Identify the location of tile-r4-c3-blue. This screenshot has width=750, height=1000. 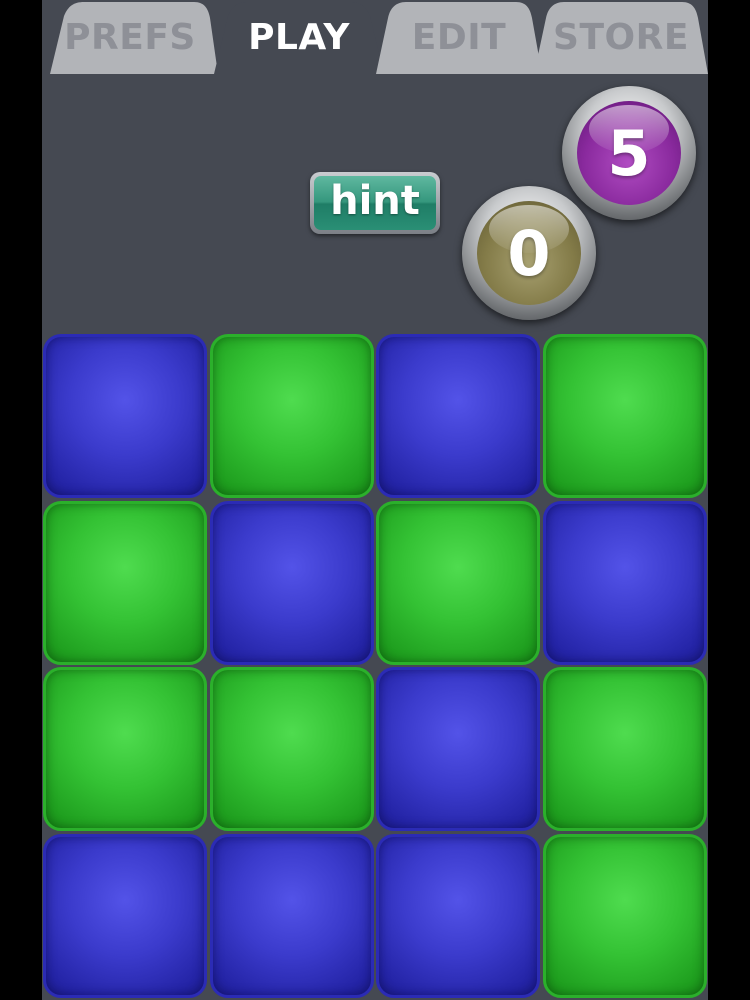
(458, 916).